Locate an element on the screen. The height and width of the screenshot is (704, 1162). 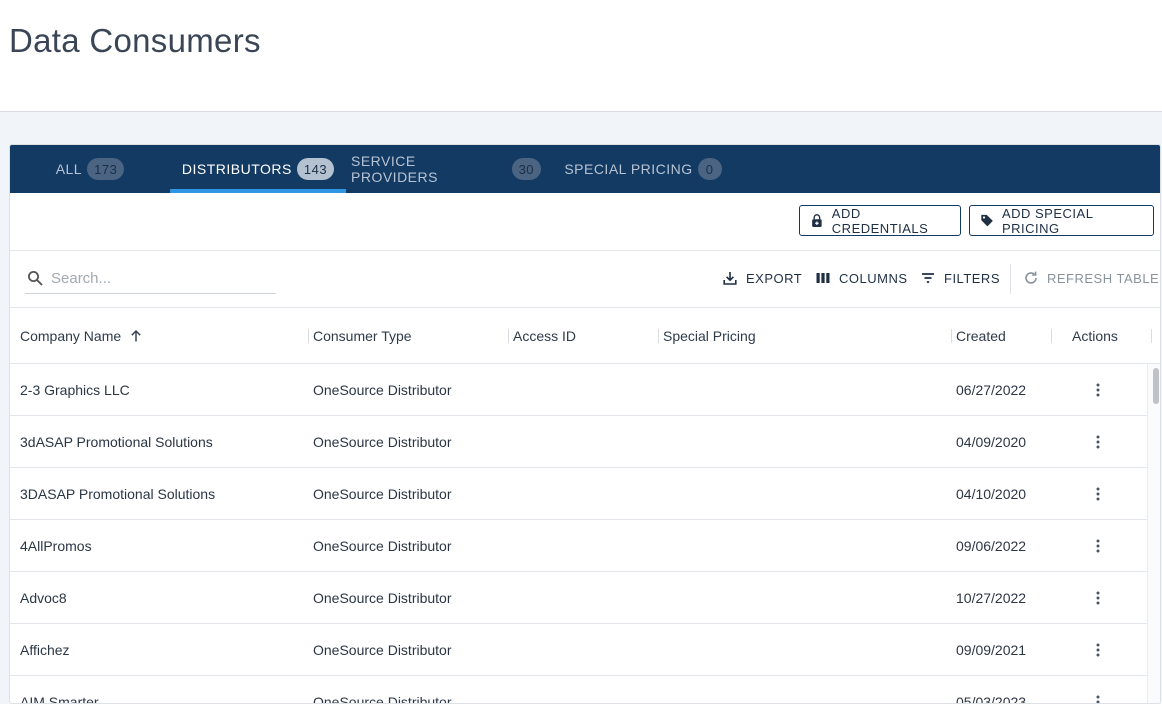
column-header-label: Company Name is located at coordinates (71, 336).